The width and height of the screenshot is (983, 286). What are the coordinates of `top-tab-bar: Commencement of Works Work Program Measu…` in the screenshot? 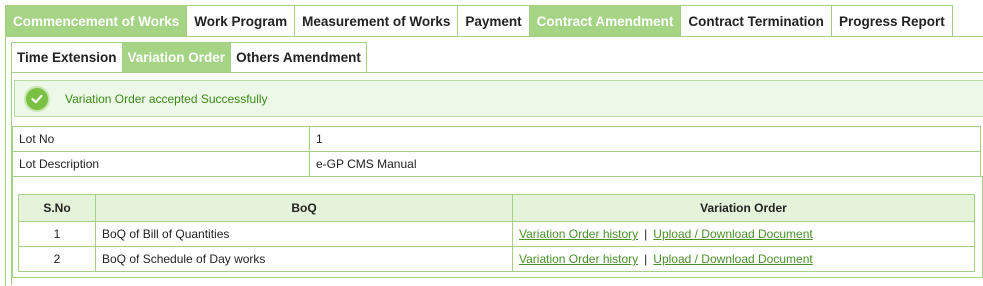 It's located at (479, 21).